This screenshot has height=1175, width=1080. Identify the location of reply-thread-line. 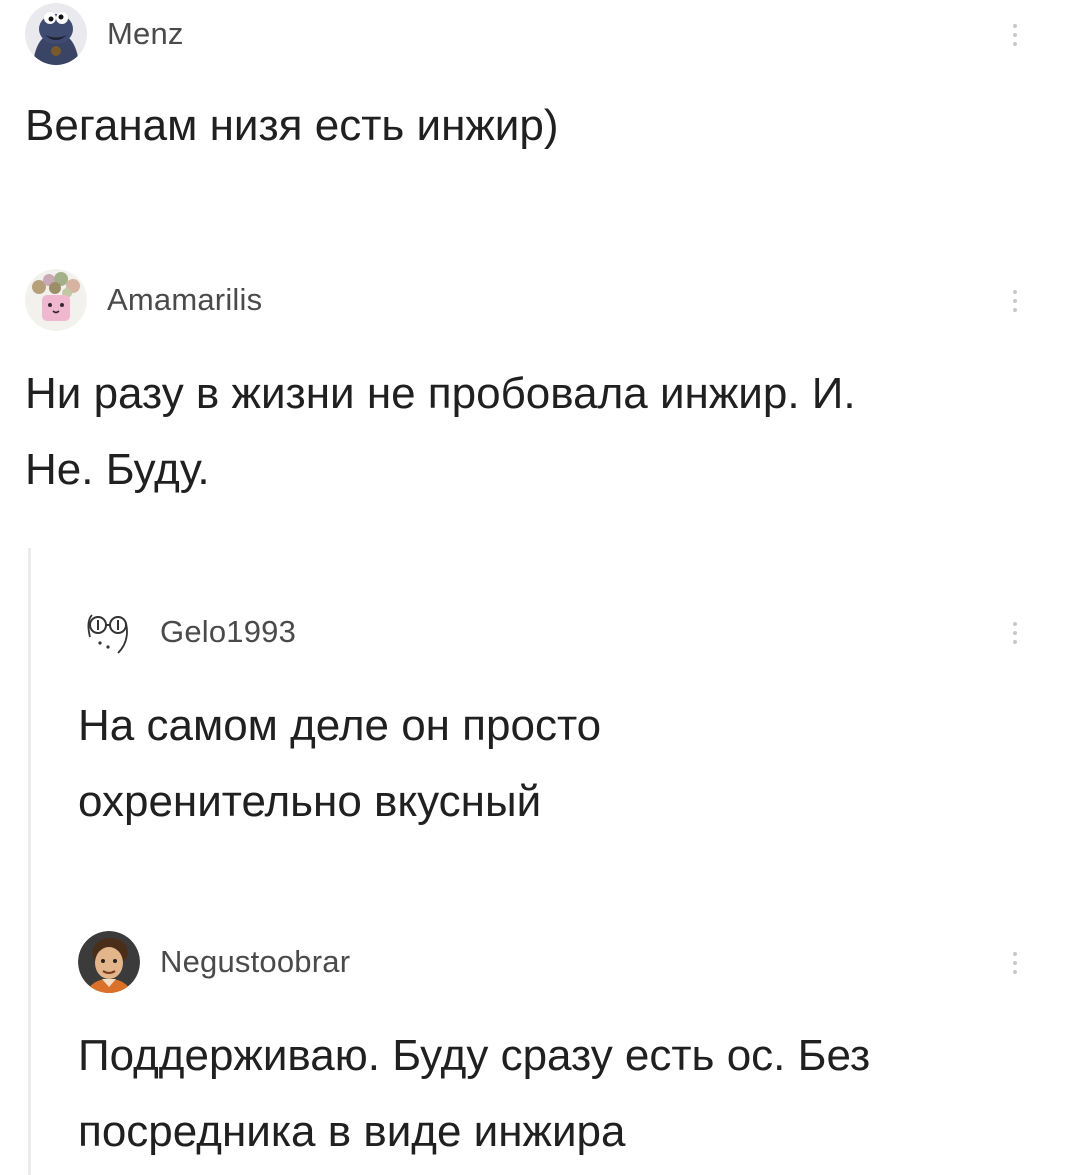
(29, 861).